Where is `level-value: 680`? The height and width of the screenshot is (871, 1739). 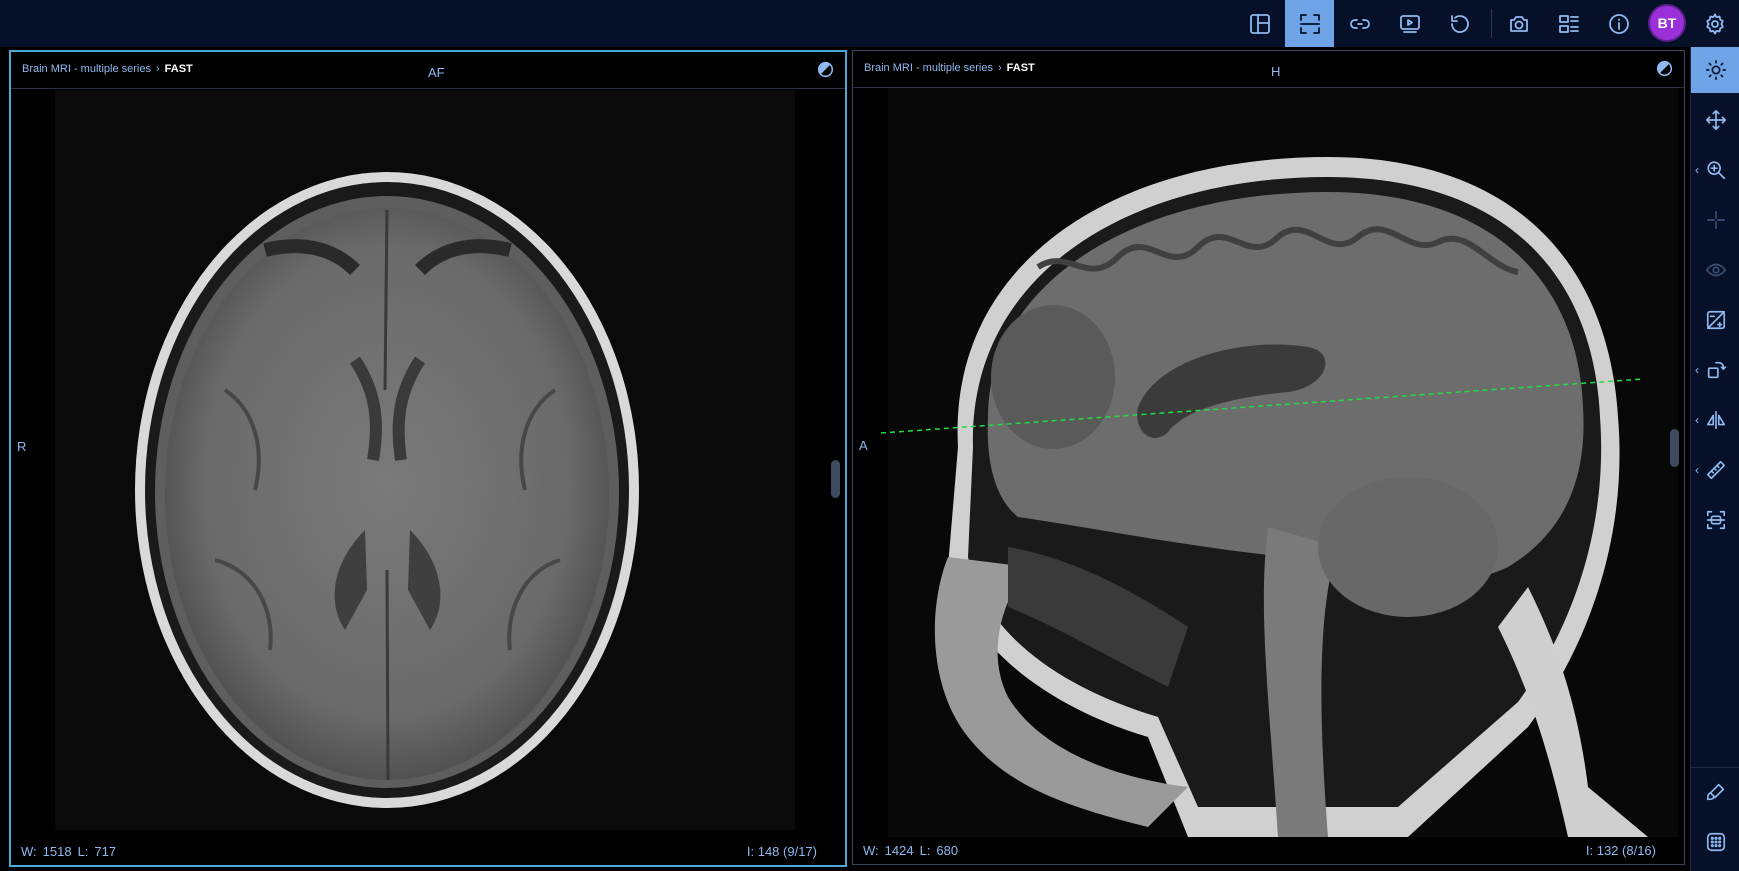 level-value: 680 is located at coordinates (947, 850).